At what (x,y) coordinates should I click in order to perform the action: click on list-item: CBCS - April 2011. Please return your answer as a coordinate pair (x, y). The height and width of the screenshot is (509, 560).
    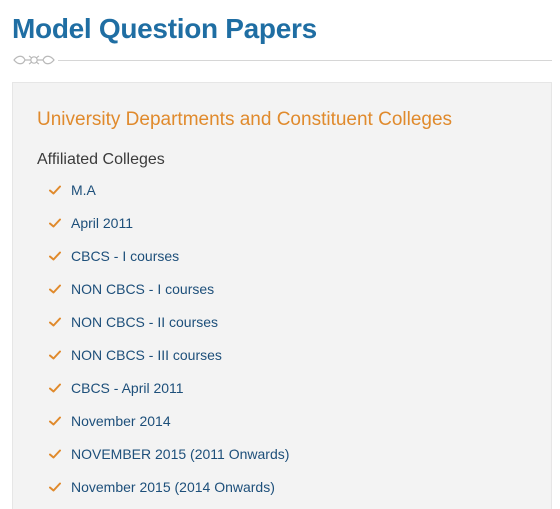
    Looking at the image, I should click on (169, 393).